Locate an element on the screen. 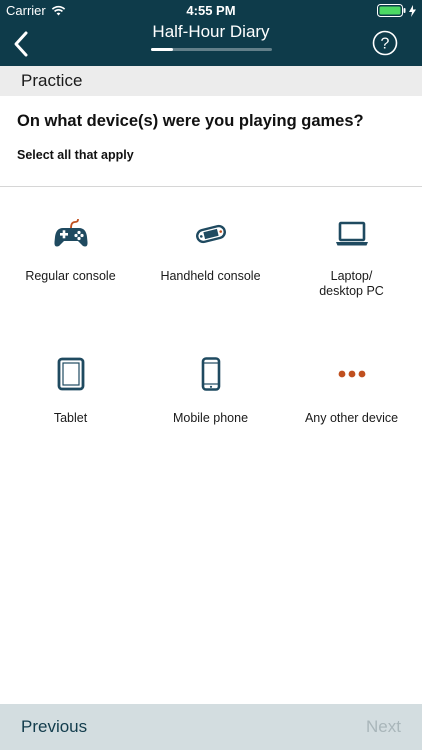 Image resolution: width=422 pixels, height=750 pixels. screen-title: Half-Hour Diary is located at coordinates (211, 31).